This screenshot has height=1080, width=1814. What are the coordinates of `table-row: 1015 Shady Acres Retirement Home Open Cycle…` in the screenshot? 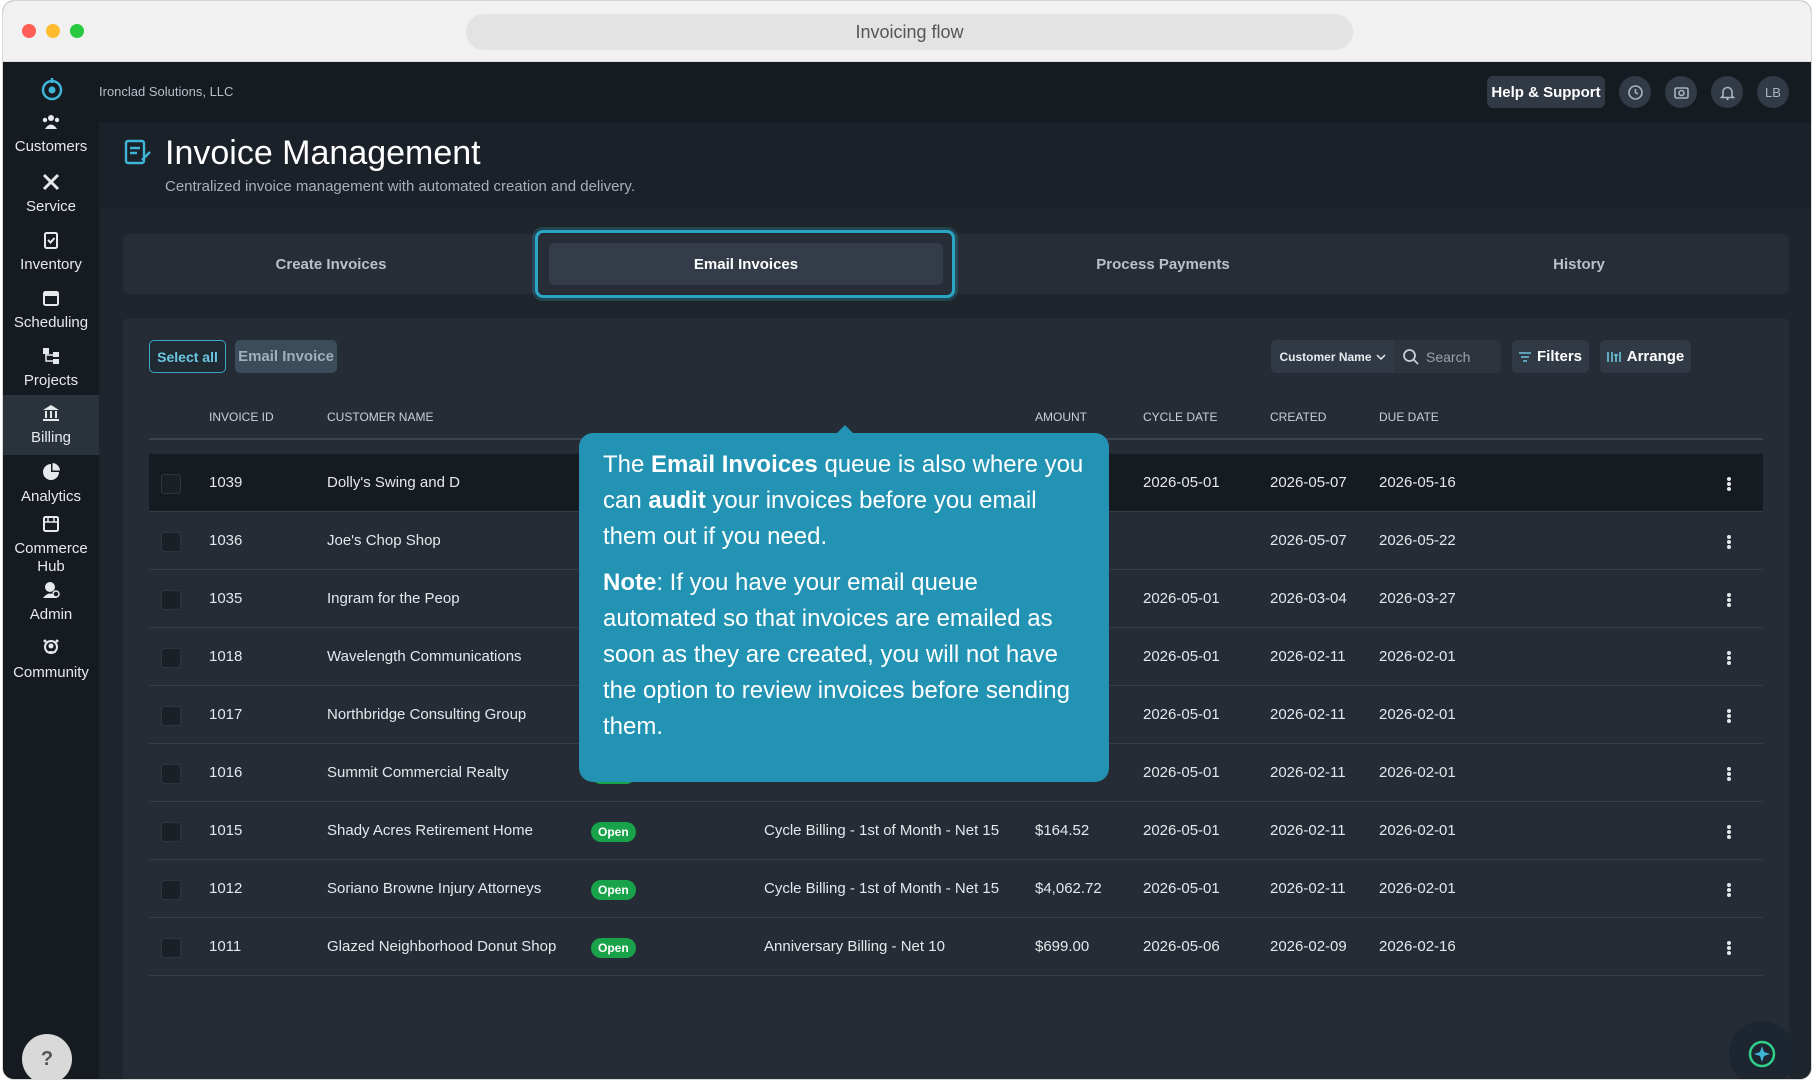 It's located at (956, 831).